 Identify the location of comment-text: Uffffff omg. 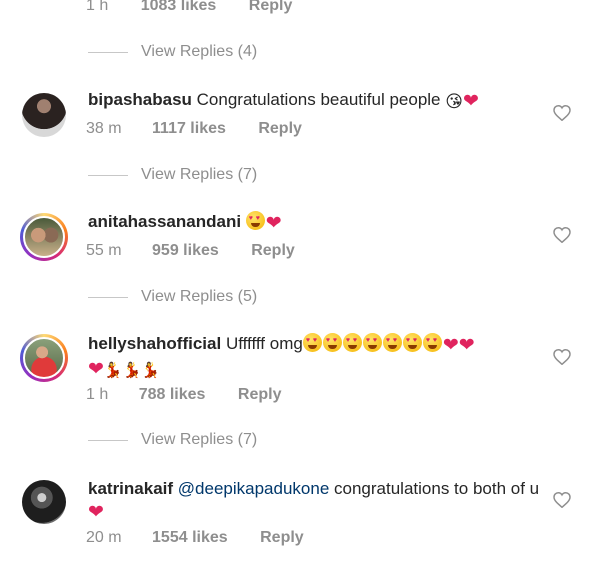
(264, 343).